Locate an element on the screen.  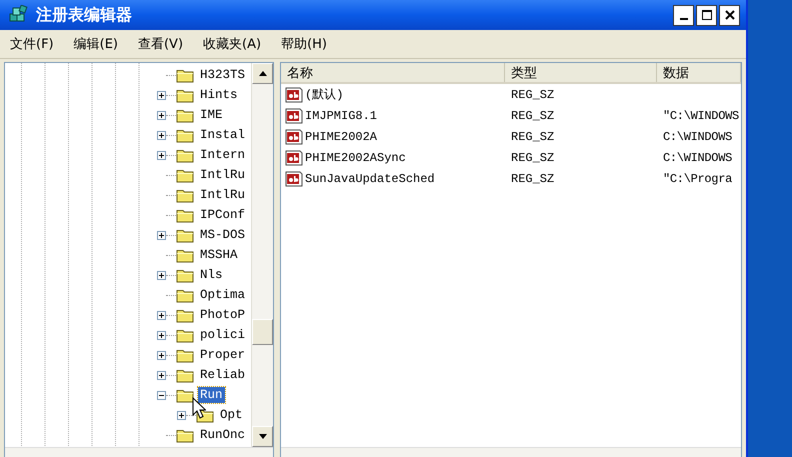
value-name: PHIME2002ASync is located at coordinates (355, 157).